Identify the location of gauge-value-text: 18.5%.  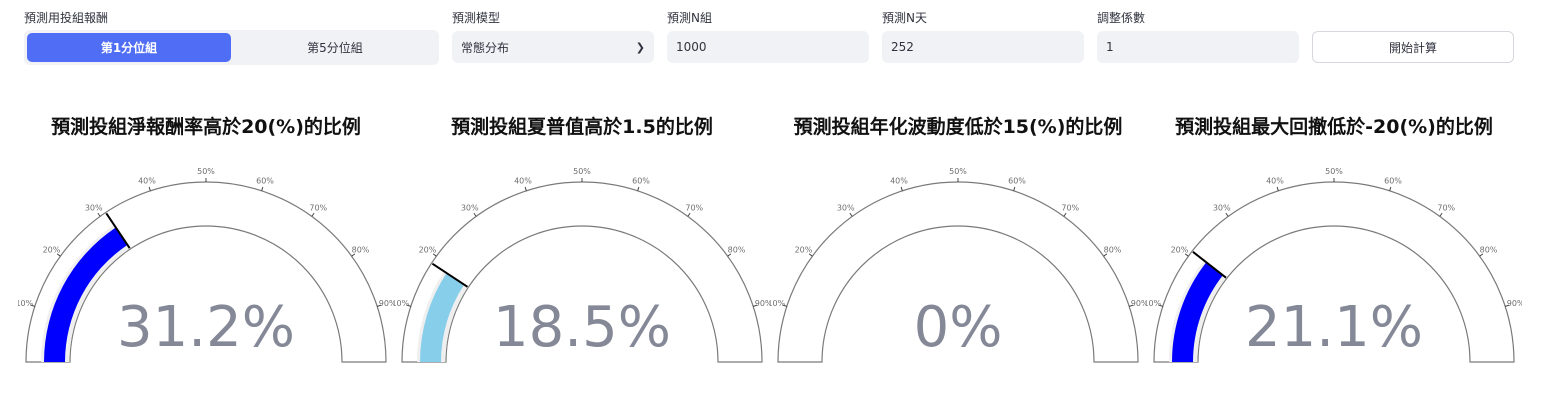
(582, 327).